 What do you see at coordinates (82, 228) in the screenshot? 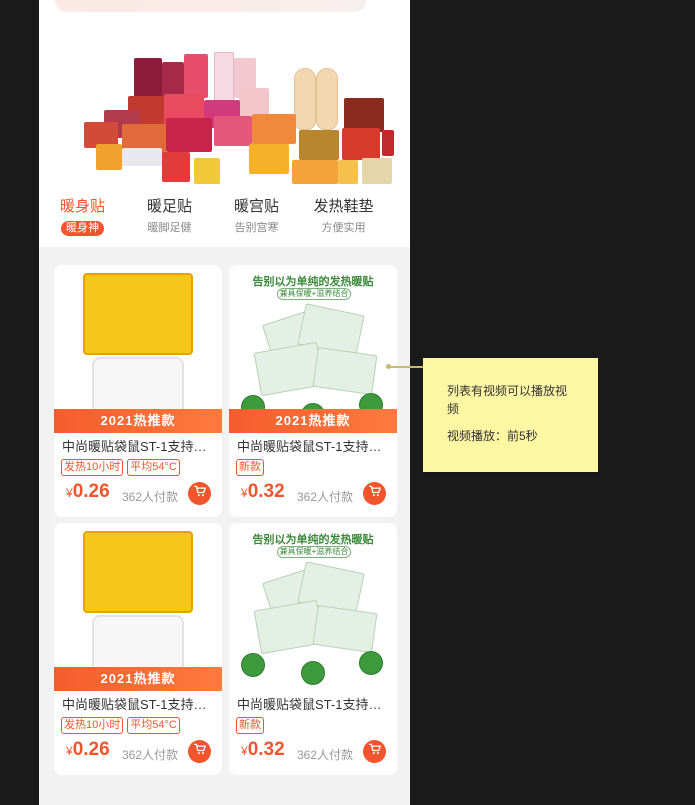
I see `tab-subtitle: 暖身神` at bounding box center [82, 228].